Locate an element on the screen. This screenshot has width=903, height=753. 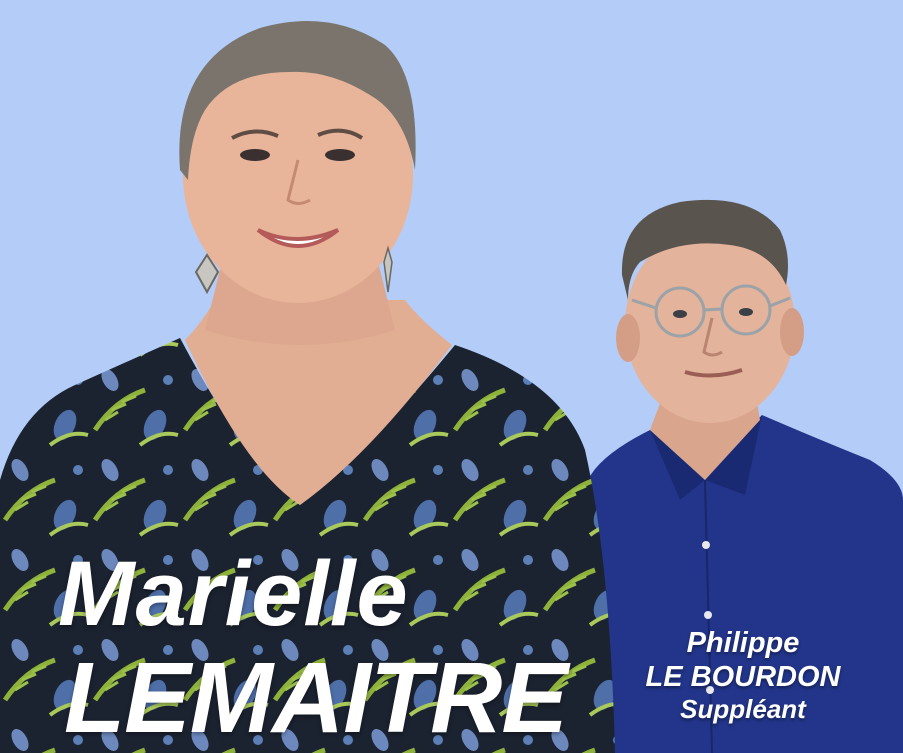
substitute-last-name: LE BOURDON is located at coordinates (743, 677).